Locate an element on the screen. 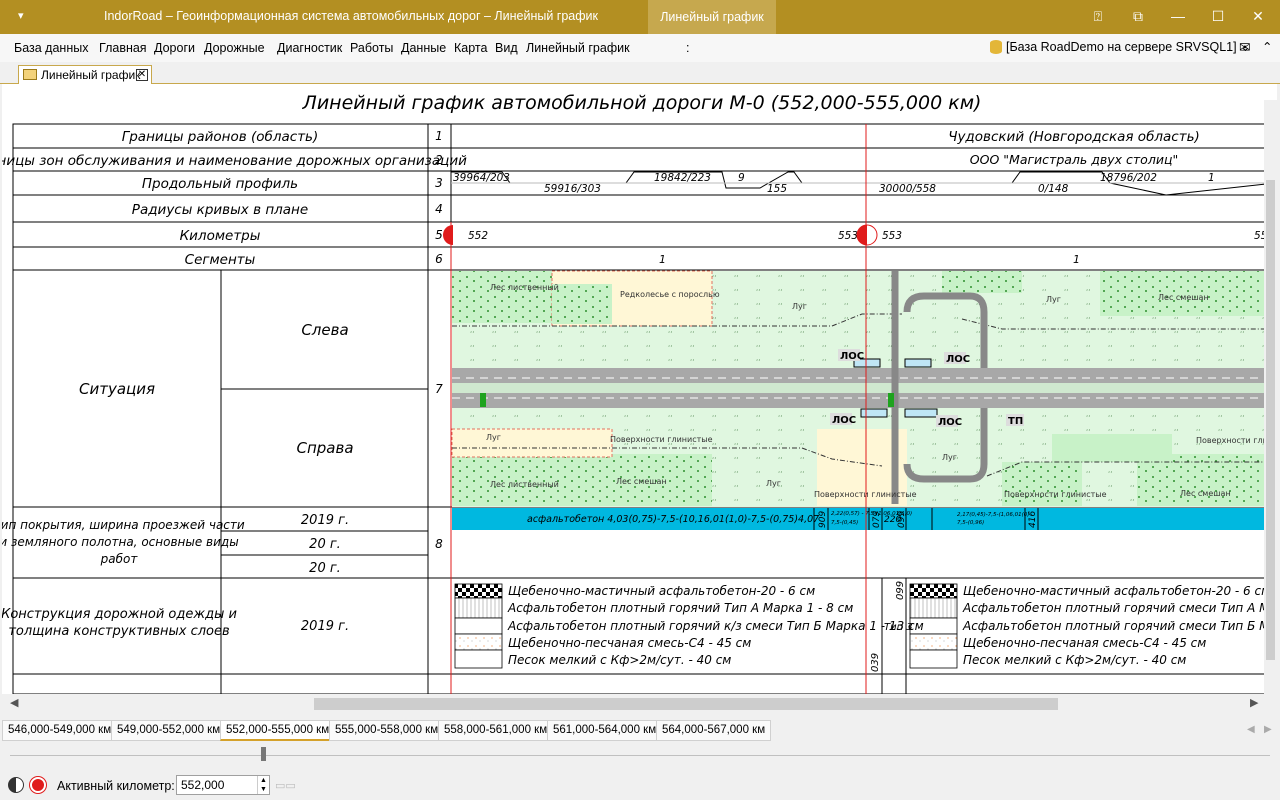 This screenshot has width=1280, height=800. menu-home: Главная is located at coordinates (123, 48).